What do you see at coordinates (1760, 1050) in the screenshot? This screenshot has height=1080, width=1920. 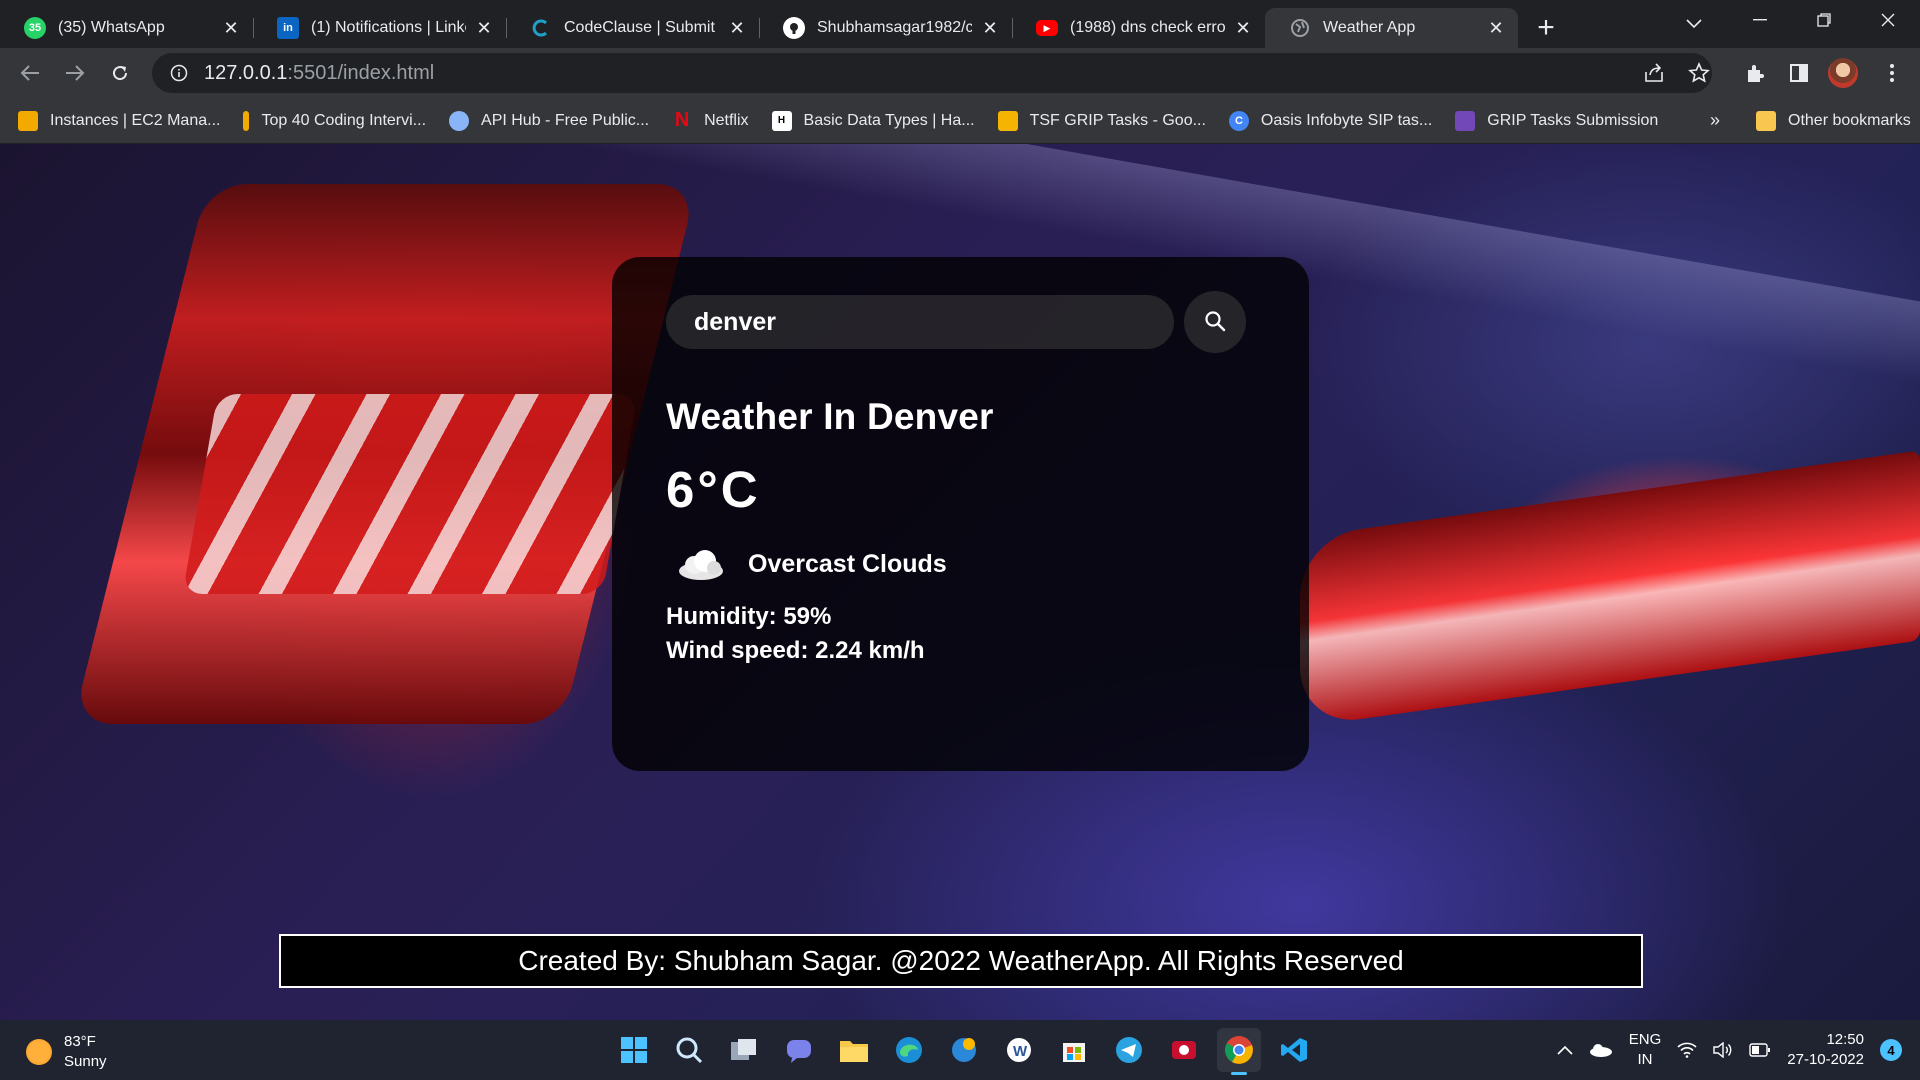 I see `battery-icon` at bounding box center [1760, 1050].